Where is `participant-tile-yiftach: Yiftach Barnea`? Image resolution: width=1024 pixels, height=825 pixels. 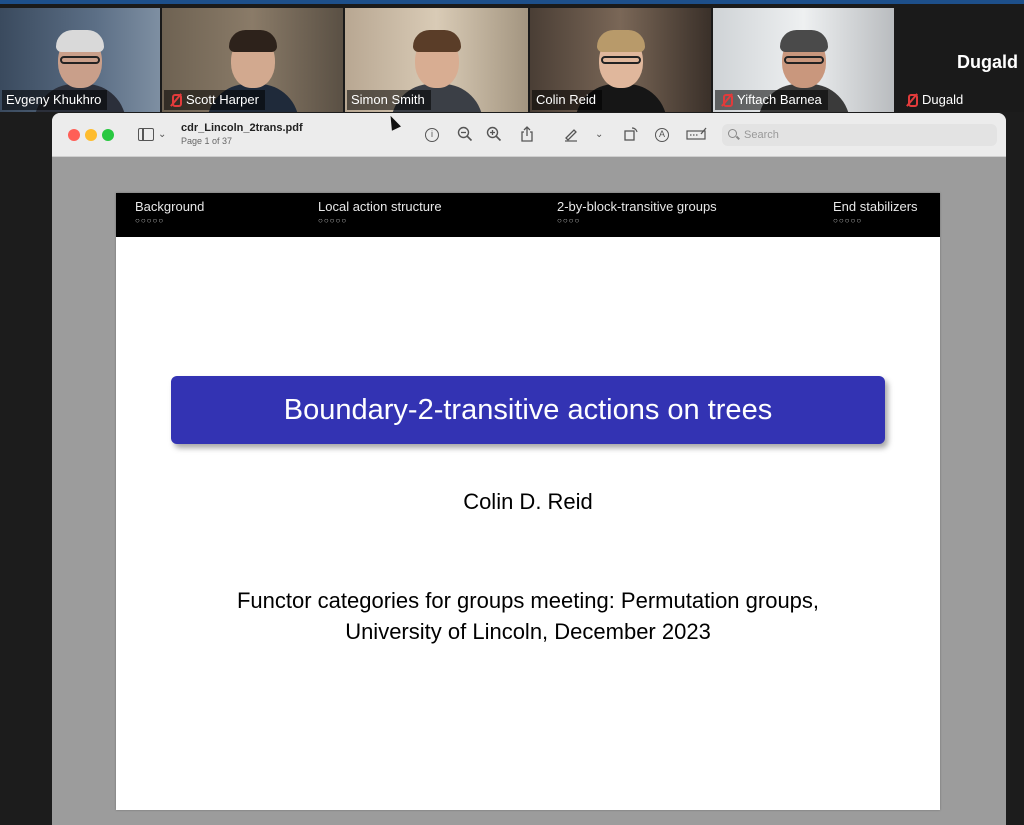
participant-tile-yiftach: Yiftach Barnea is located at coordinates (803, 60).